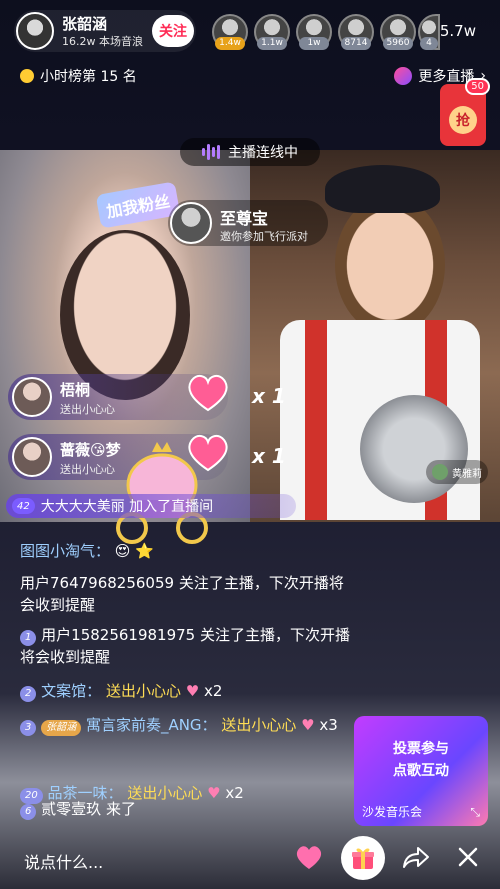  I want to click on viewer-badge: 1.1w, so click(272, 43).